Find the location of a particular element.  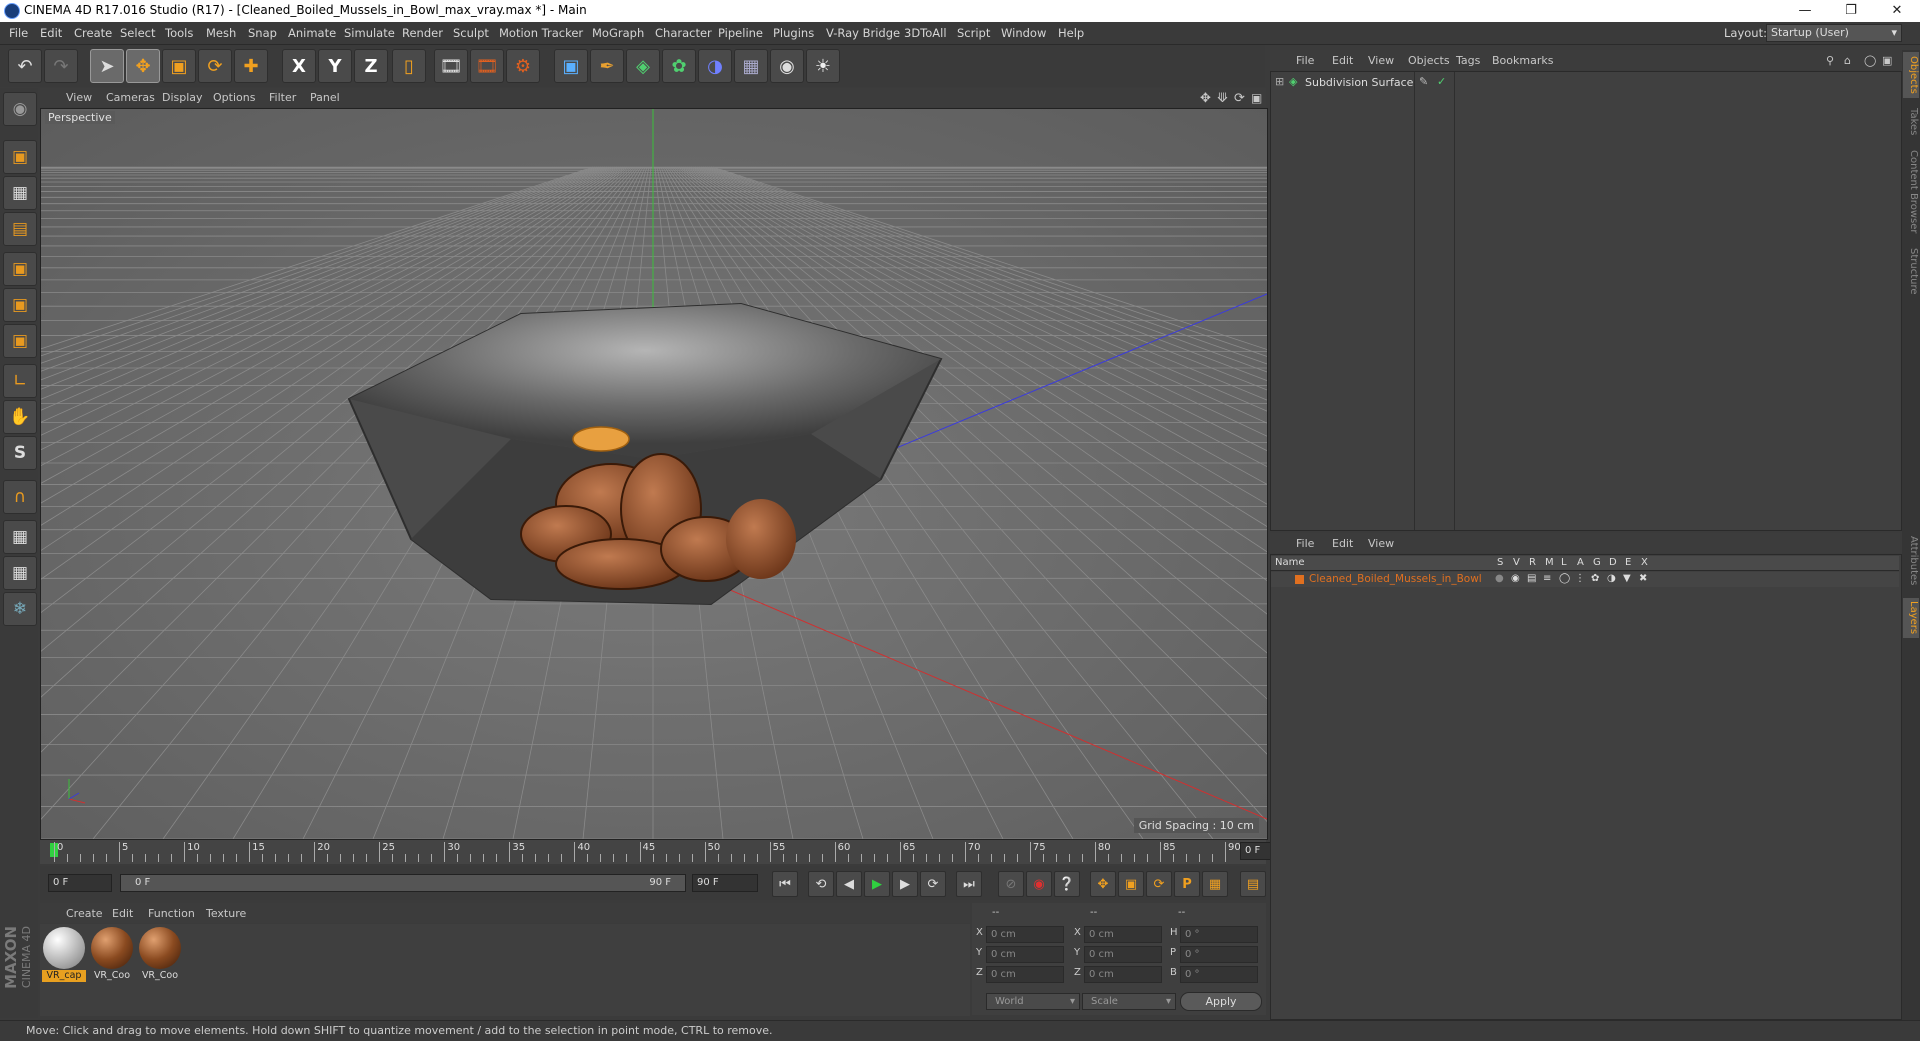

rotation-b-field: 0 ° is located at coordinates (1219, 974).